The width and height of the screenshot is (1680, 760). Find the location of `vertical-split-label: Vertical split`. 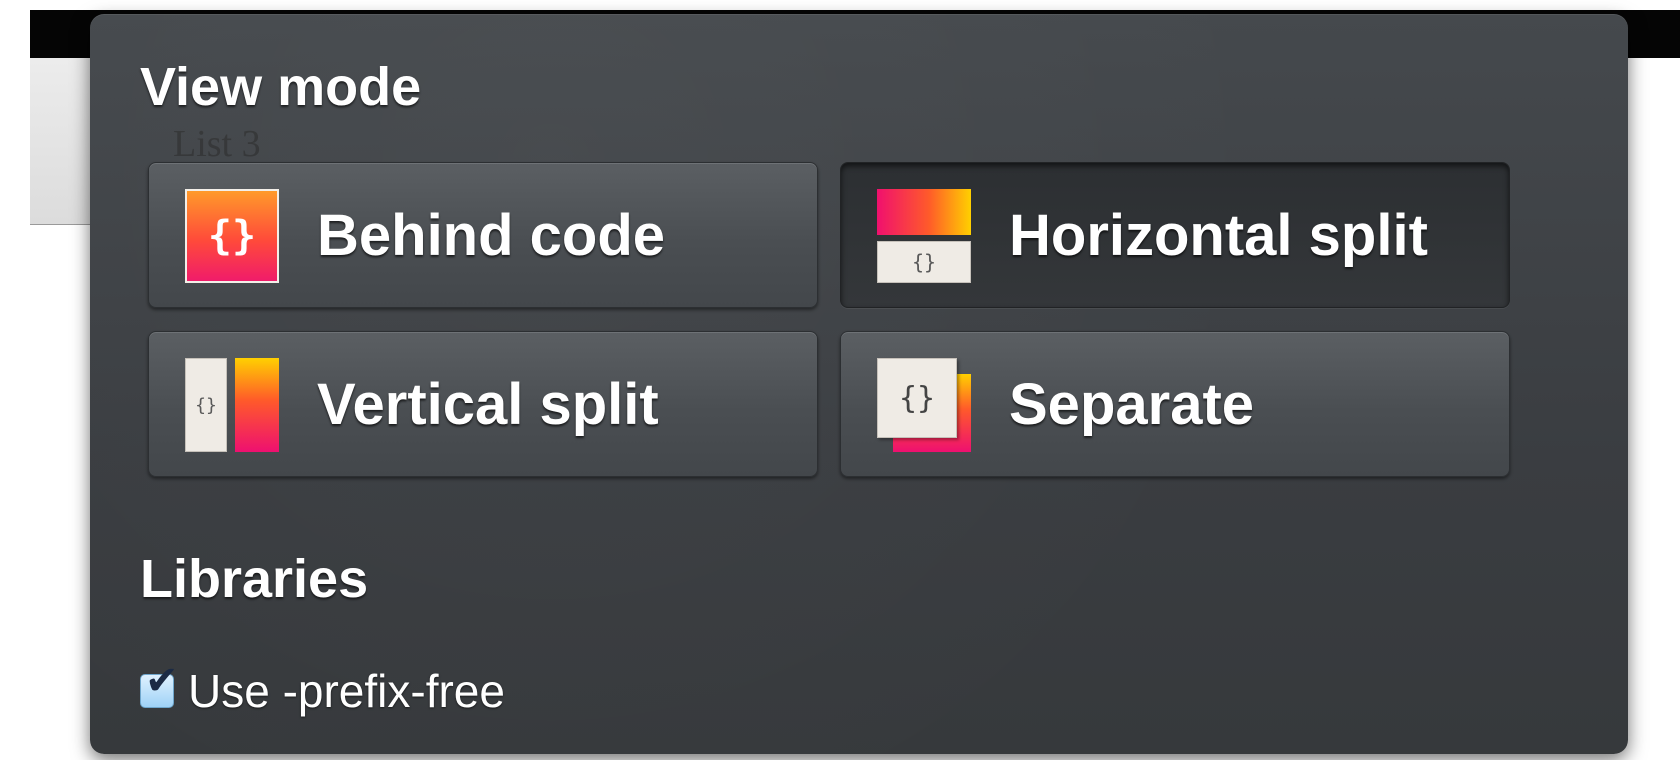

vertical-split-label: Vertical split is located at coordinates (488, 404).